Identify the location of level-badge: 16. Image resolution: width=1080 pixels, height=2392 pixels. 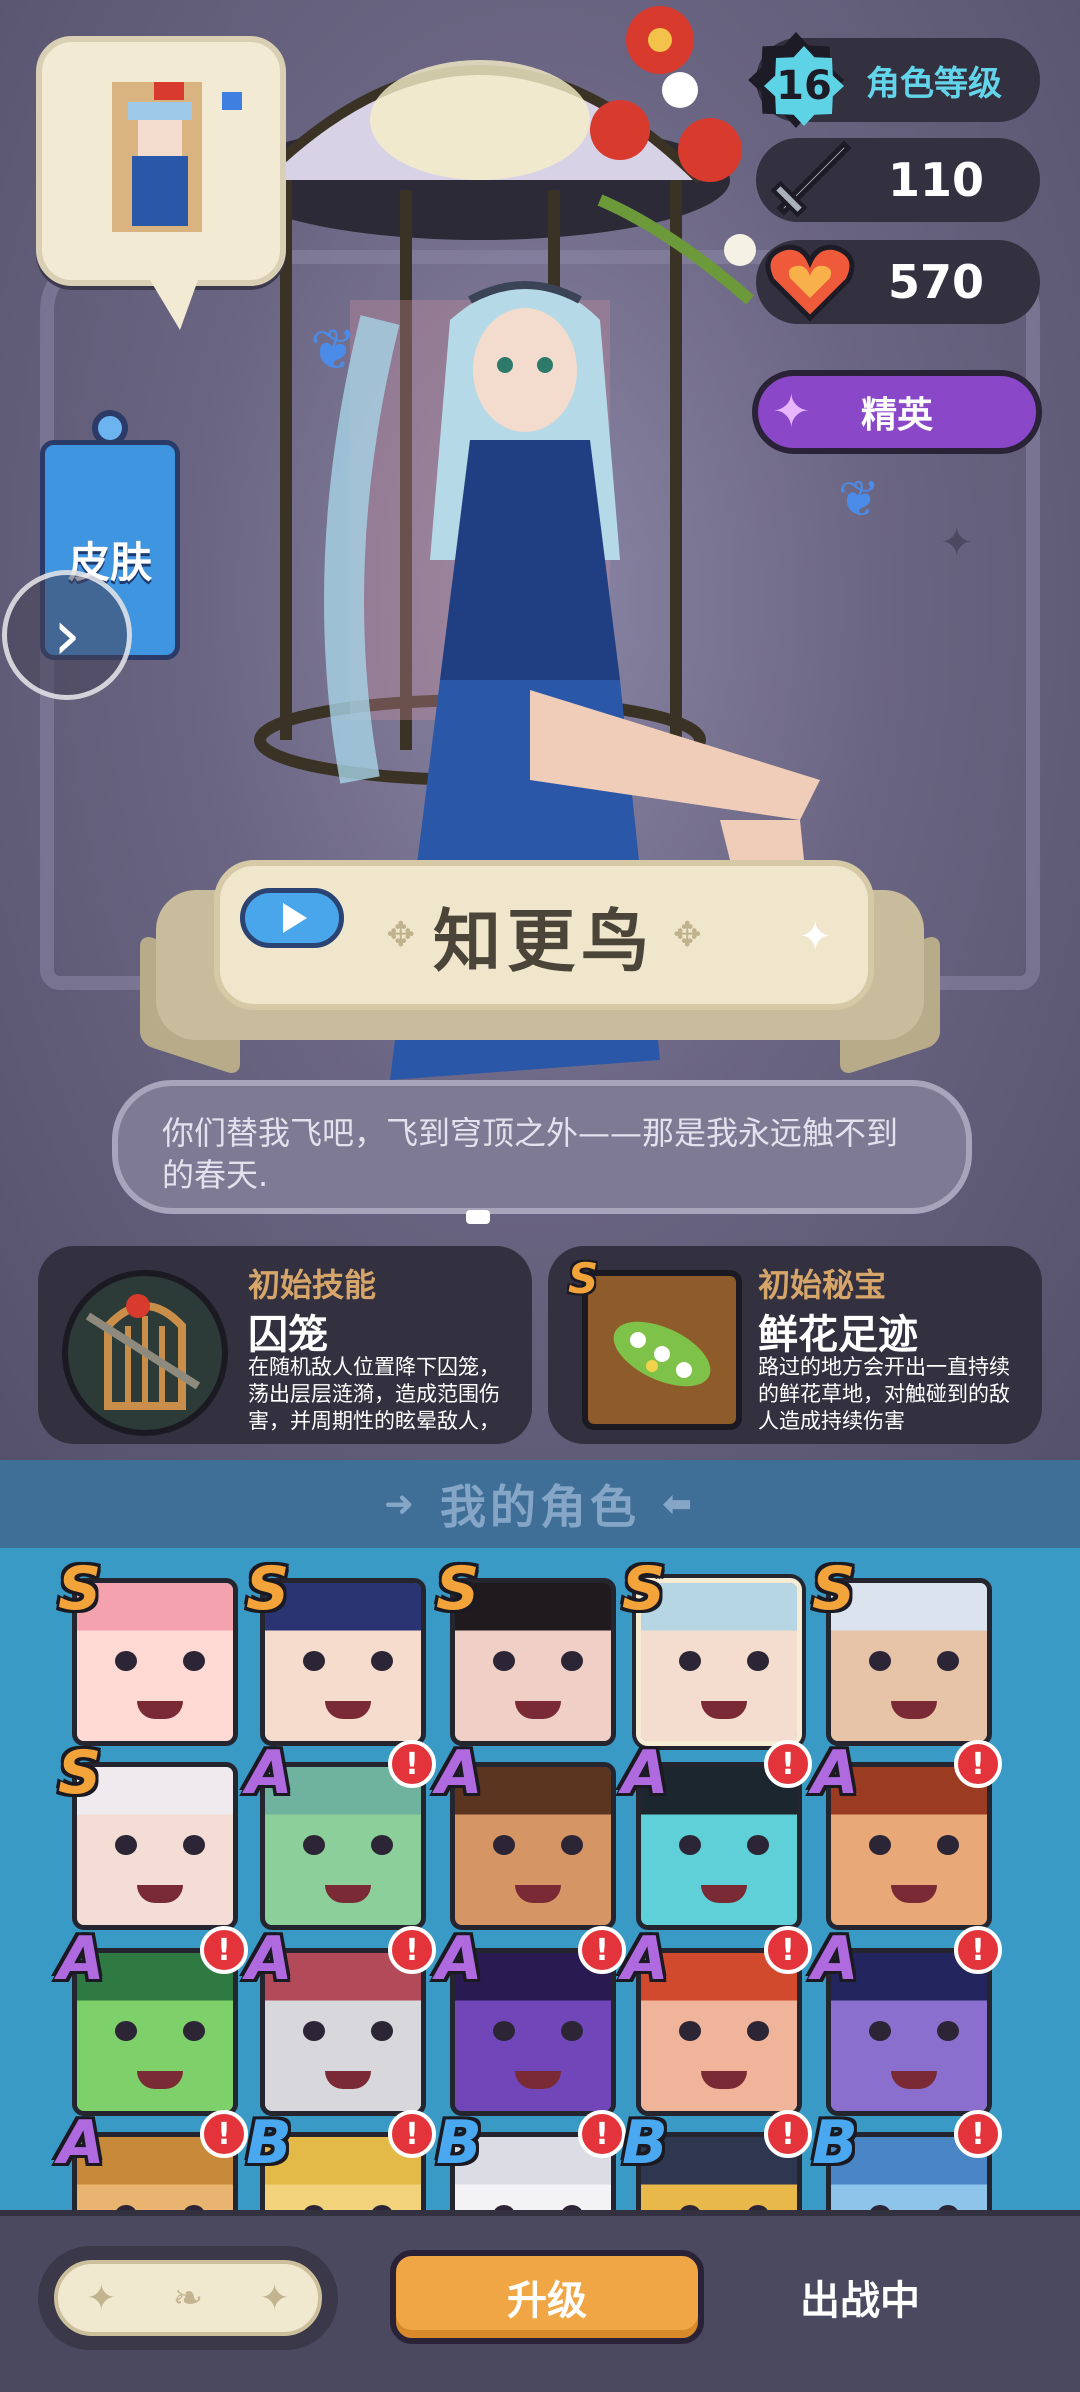
(804, 86).